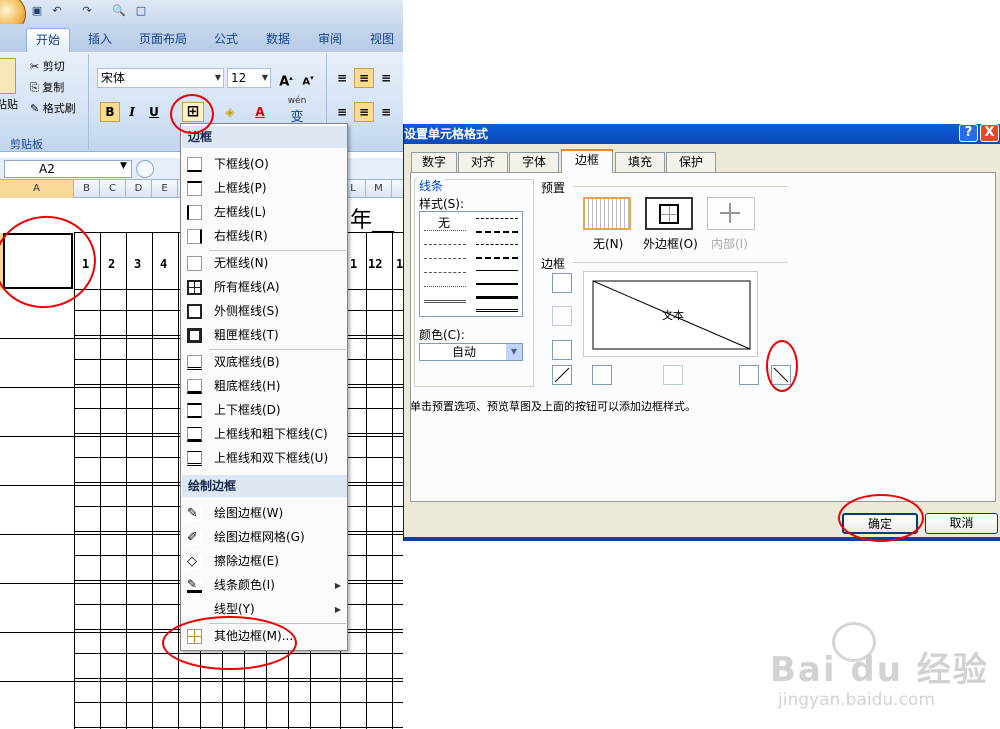 This screenshot has height=729, width=1000. I want to click on grow-font-icon: A▴, so click(286, 78).